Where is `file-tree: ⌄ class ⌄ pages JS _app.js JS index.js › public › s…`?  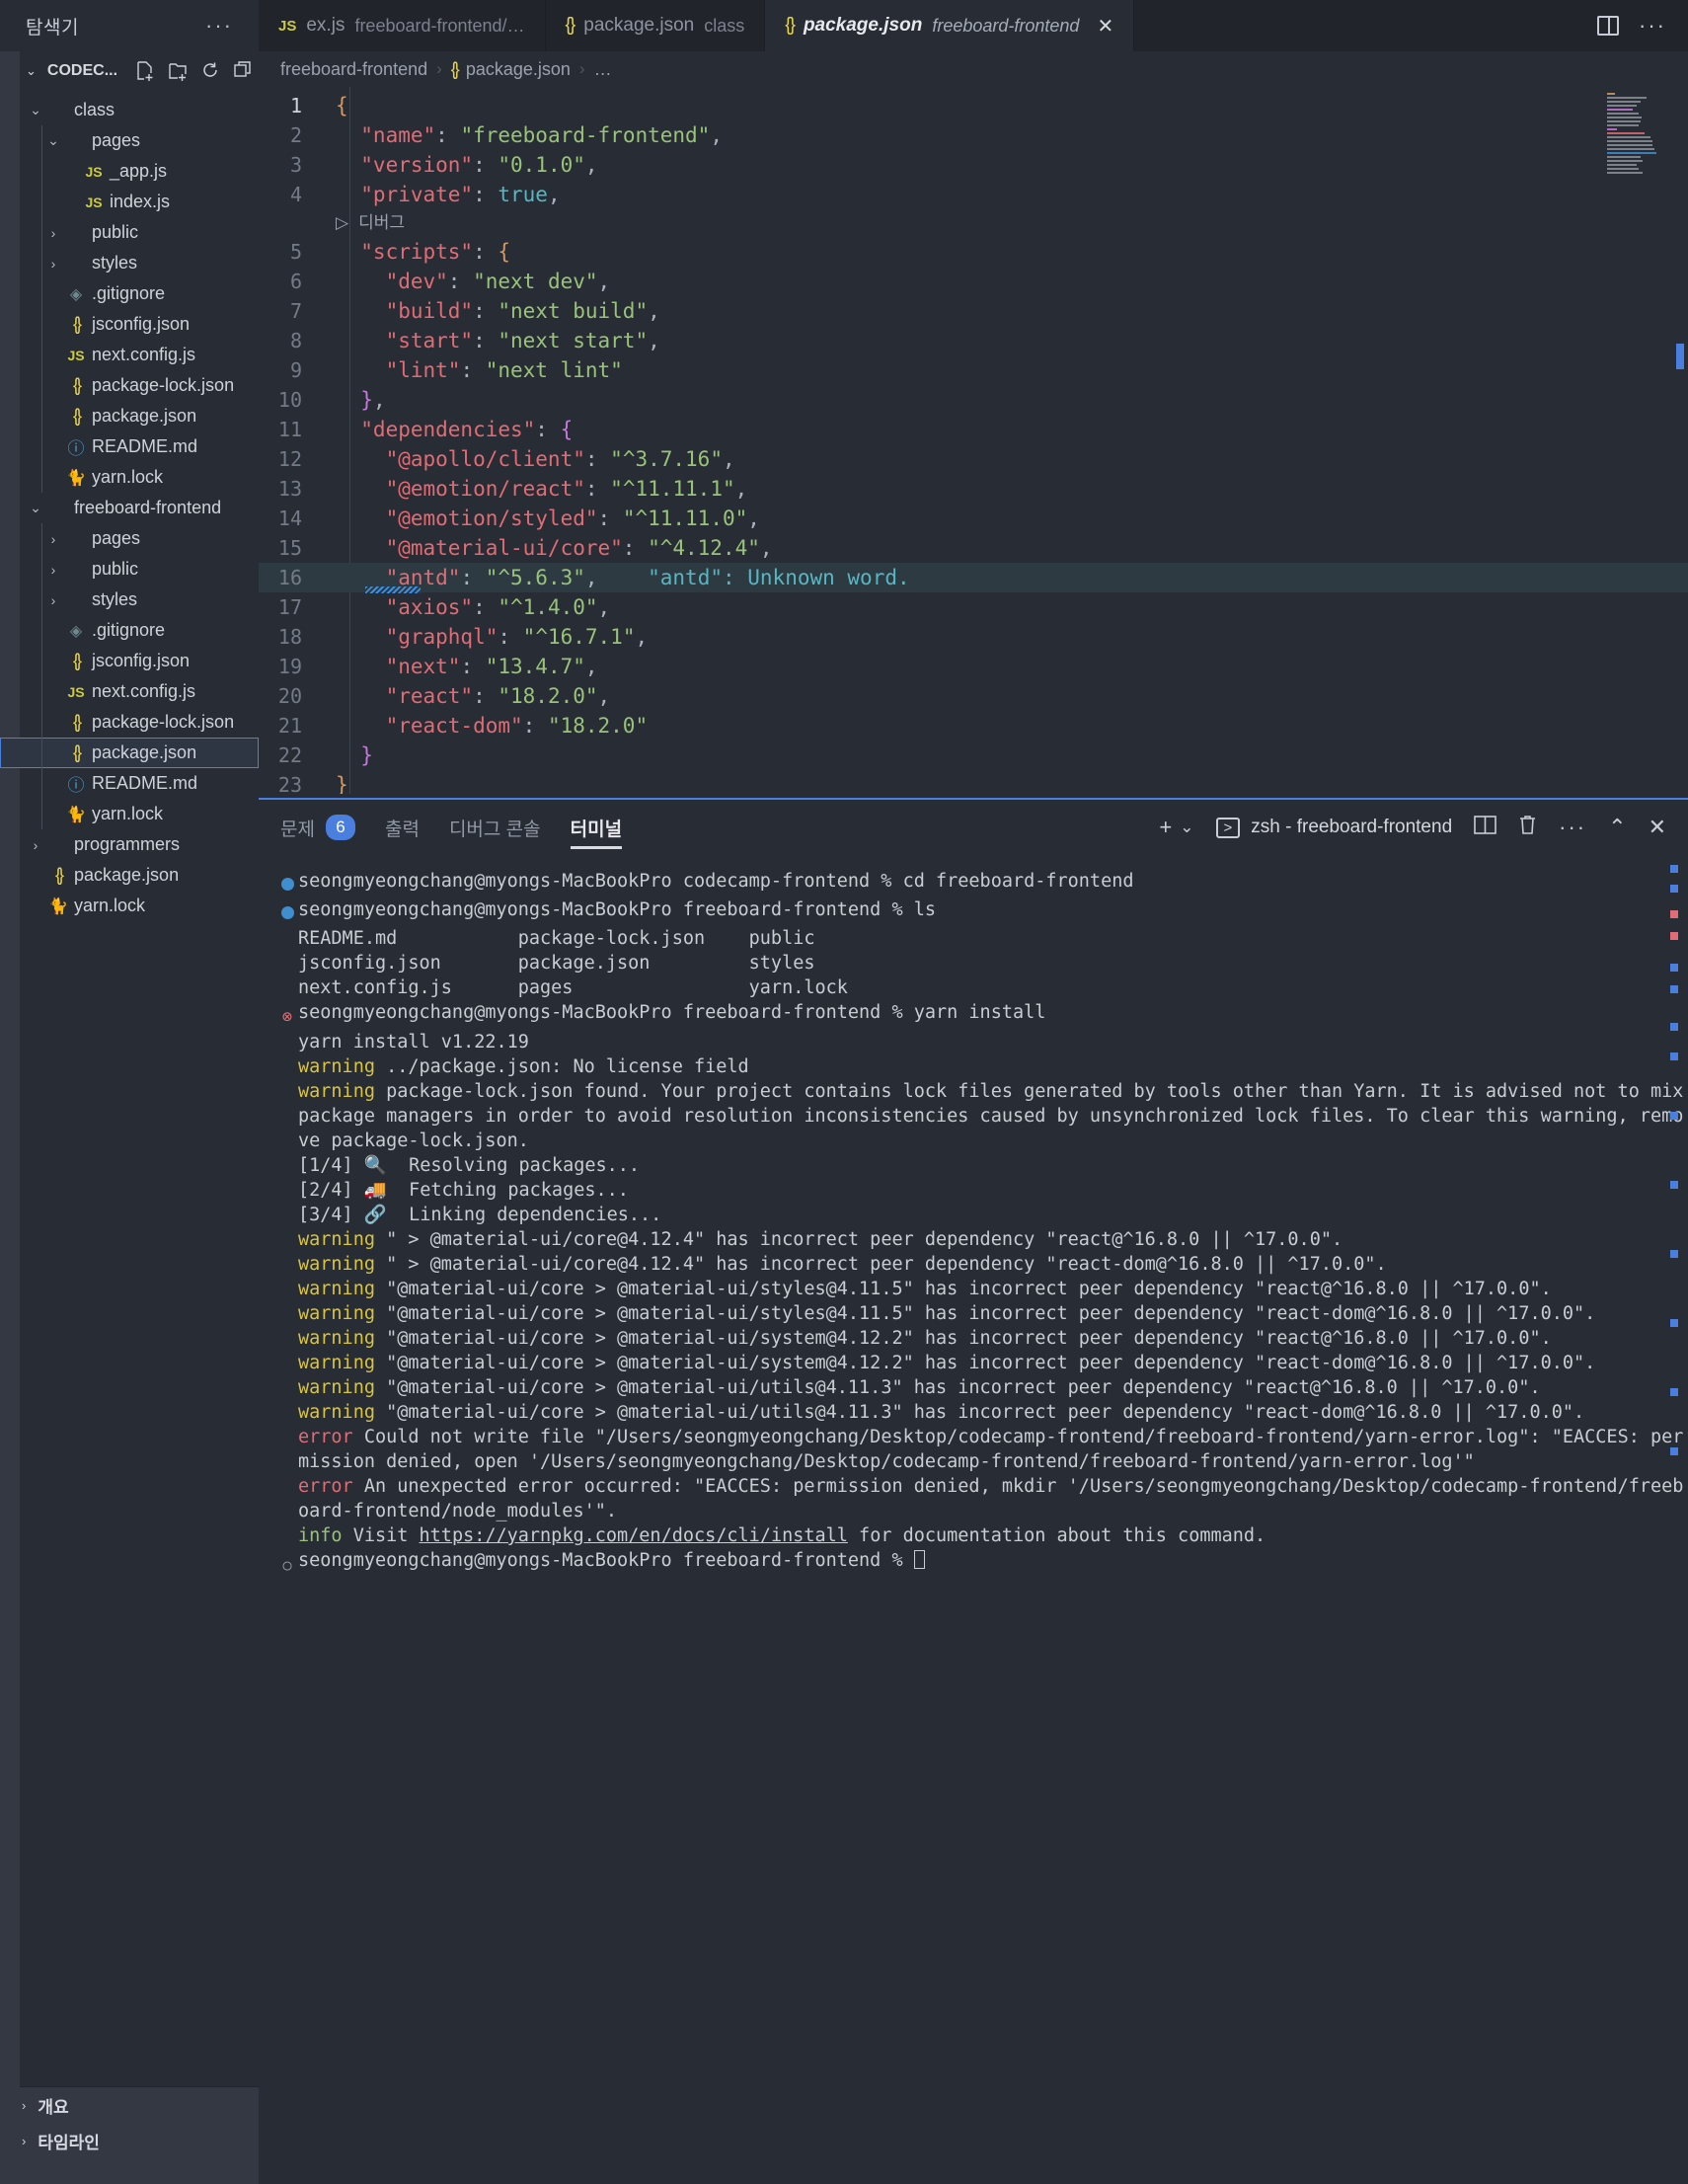 file-tree: ⌄ class ⌄ pages JS _app.js JS index.js › public › s… is located at coordinates (129, 1088).